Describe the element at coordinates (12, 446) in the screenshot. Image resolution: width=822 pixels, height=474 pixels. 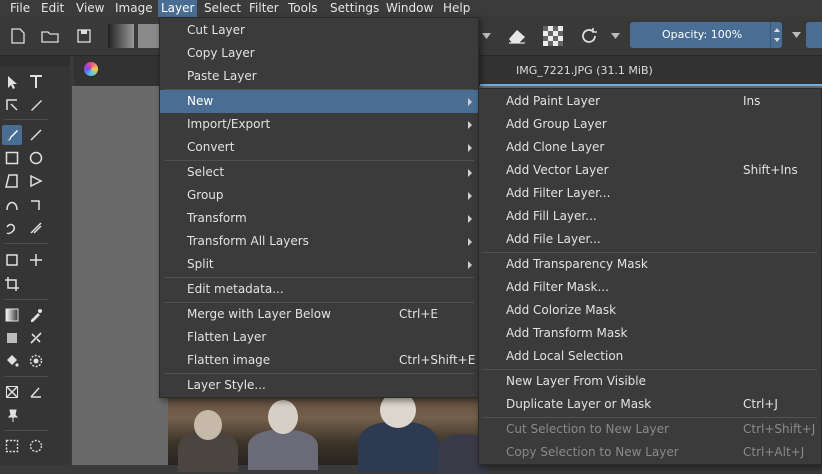
I see `rect-selection-icon` at that location.